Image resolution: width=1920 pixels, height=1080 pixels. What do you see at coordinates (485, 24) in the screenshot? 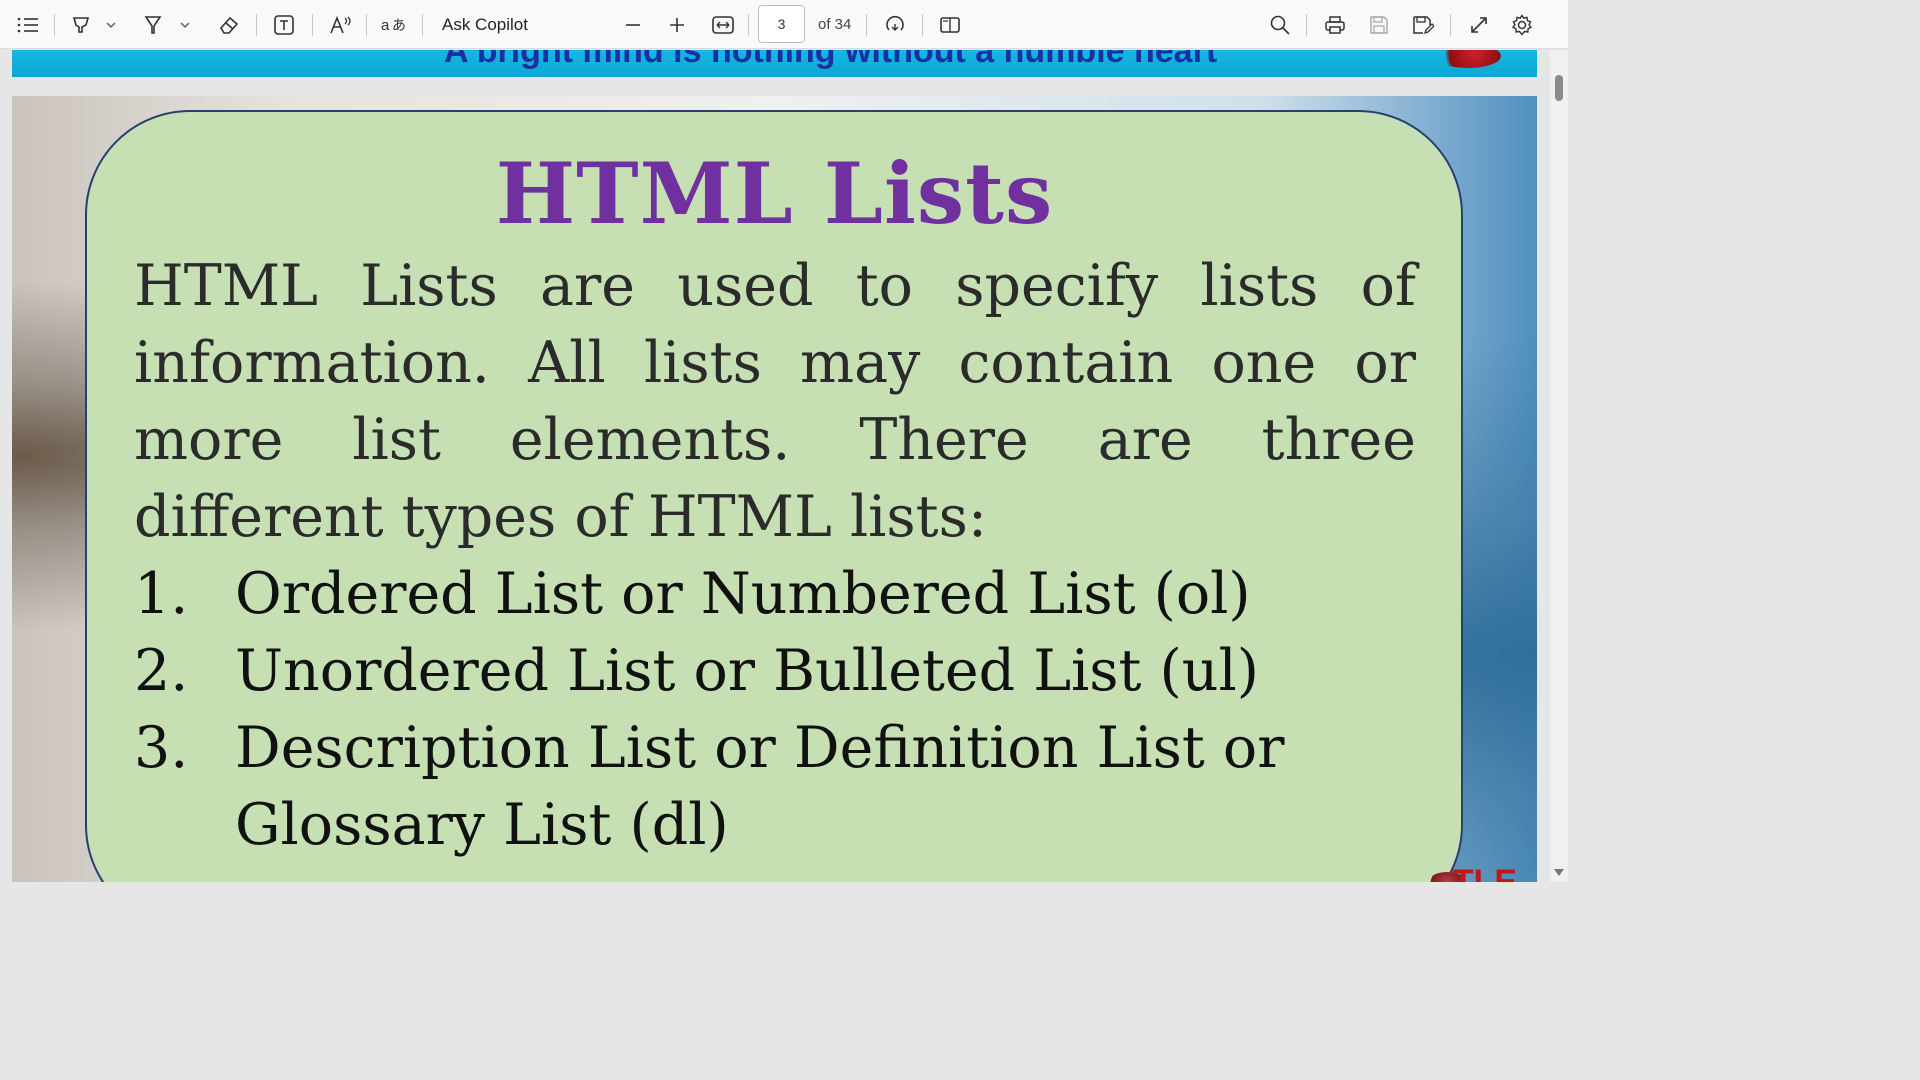
I see `ask-copilot-button: Ask Copilot` at bounding box center [485, 24].